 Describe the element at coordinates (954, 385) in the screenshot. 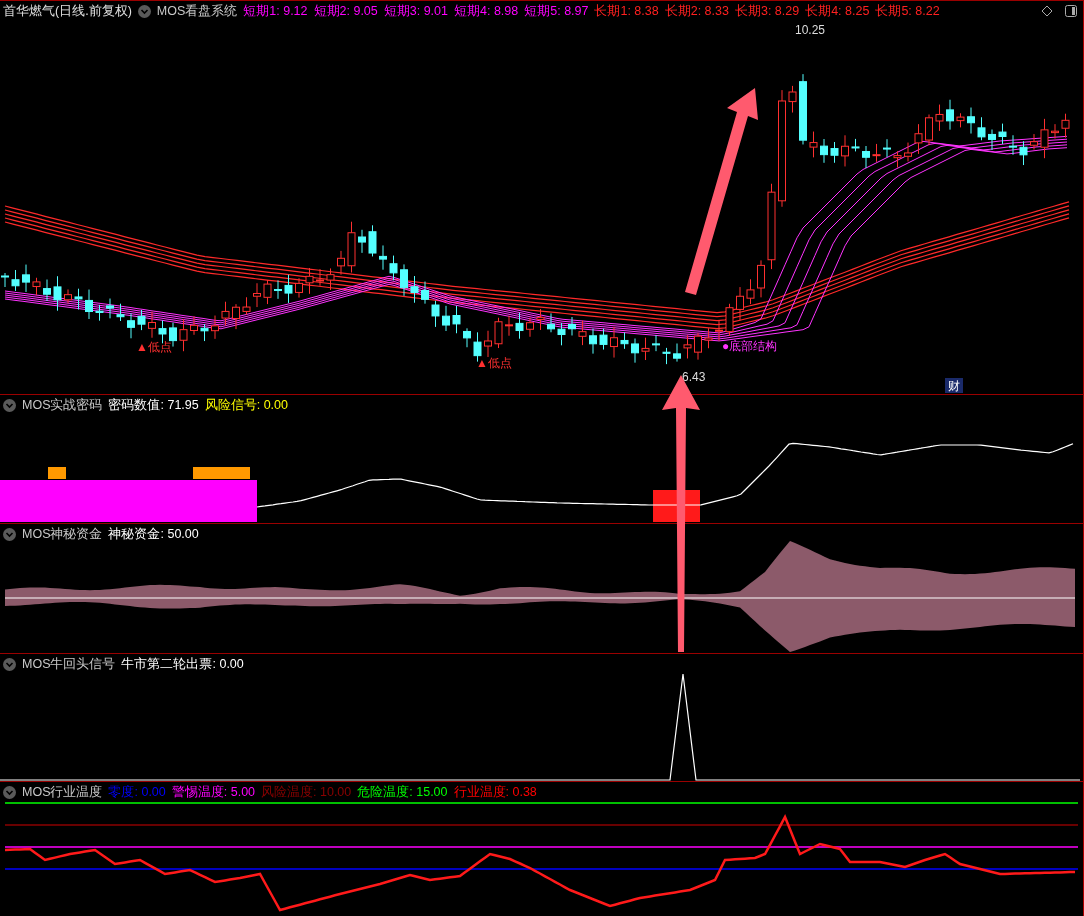

I see `finance-tag: 财` at that location.